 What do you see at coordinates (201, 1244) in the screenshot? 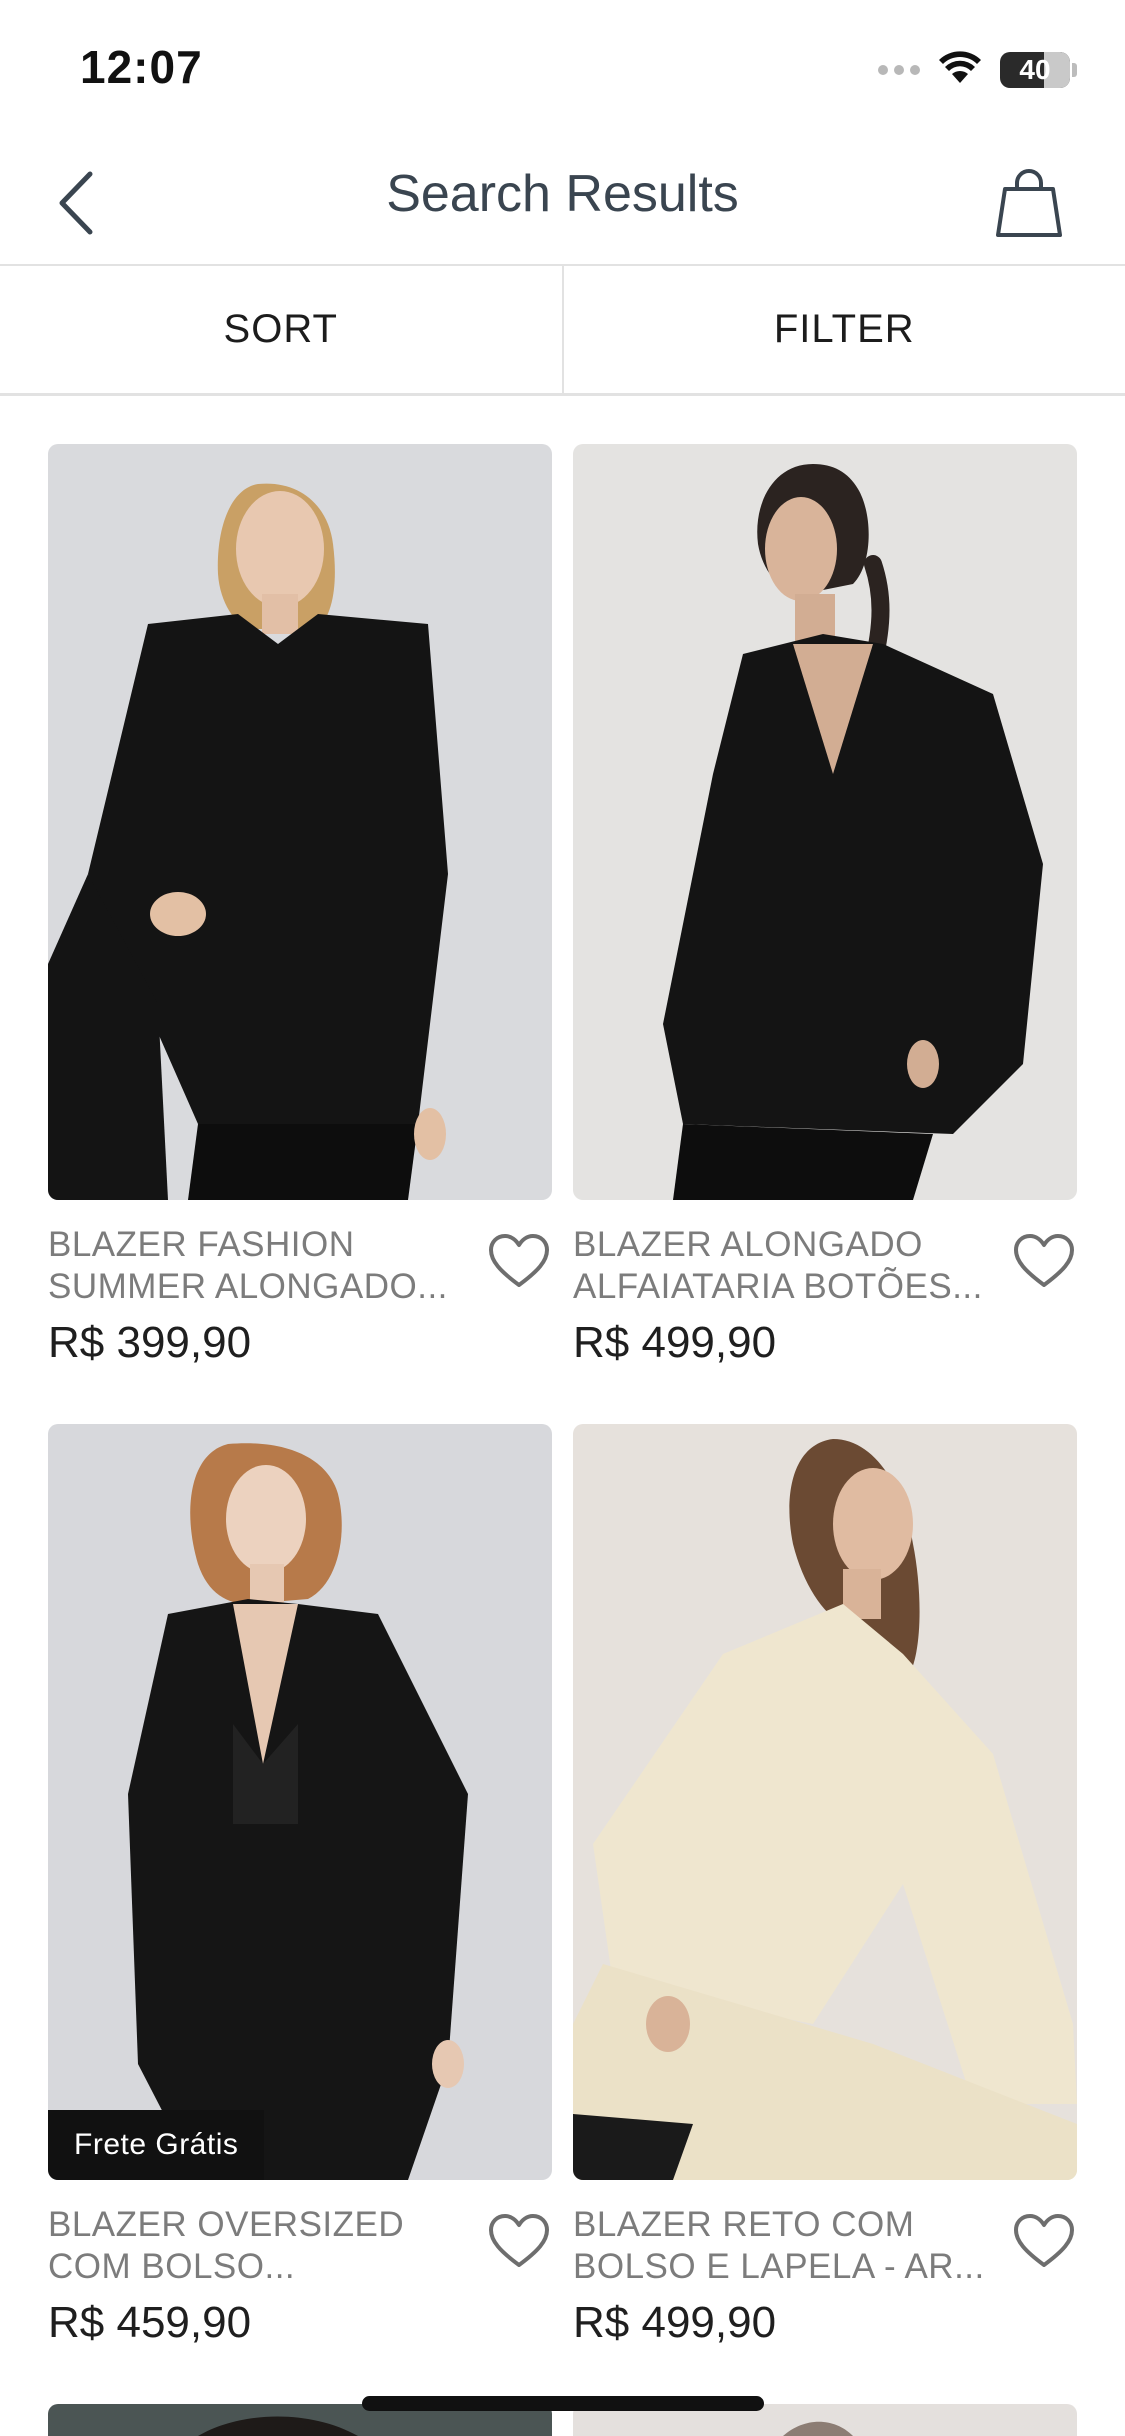
I see `product-name-line1: BLAZER FASHION` at bounding box center [201, 1244].